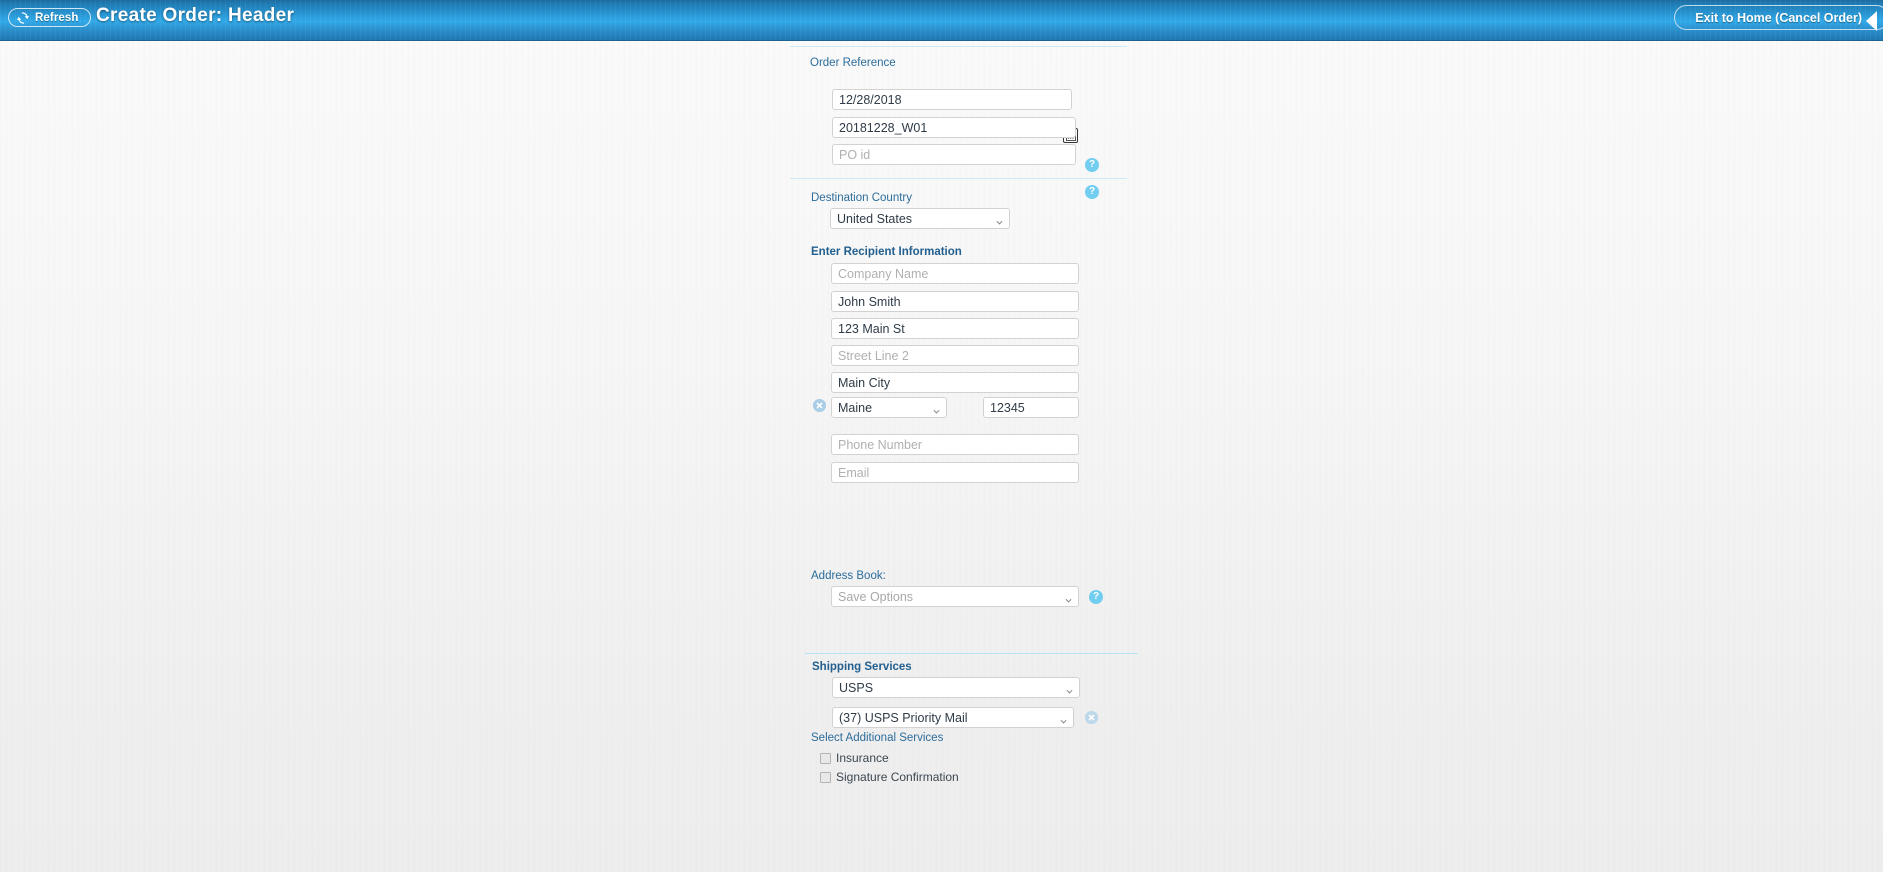 The width and height of the screenshot is (1883, 872). What do you see at coordinates (886, 252) in the screenshot?
I see `recipient-legend: Enter Recipient Information` at bounding box center [886, 252].